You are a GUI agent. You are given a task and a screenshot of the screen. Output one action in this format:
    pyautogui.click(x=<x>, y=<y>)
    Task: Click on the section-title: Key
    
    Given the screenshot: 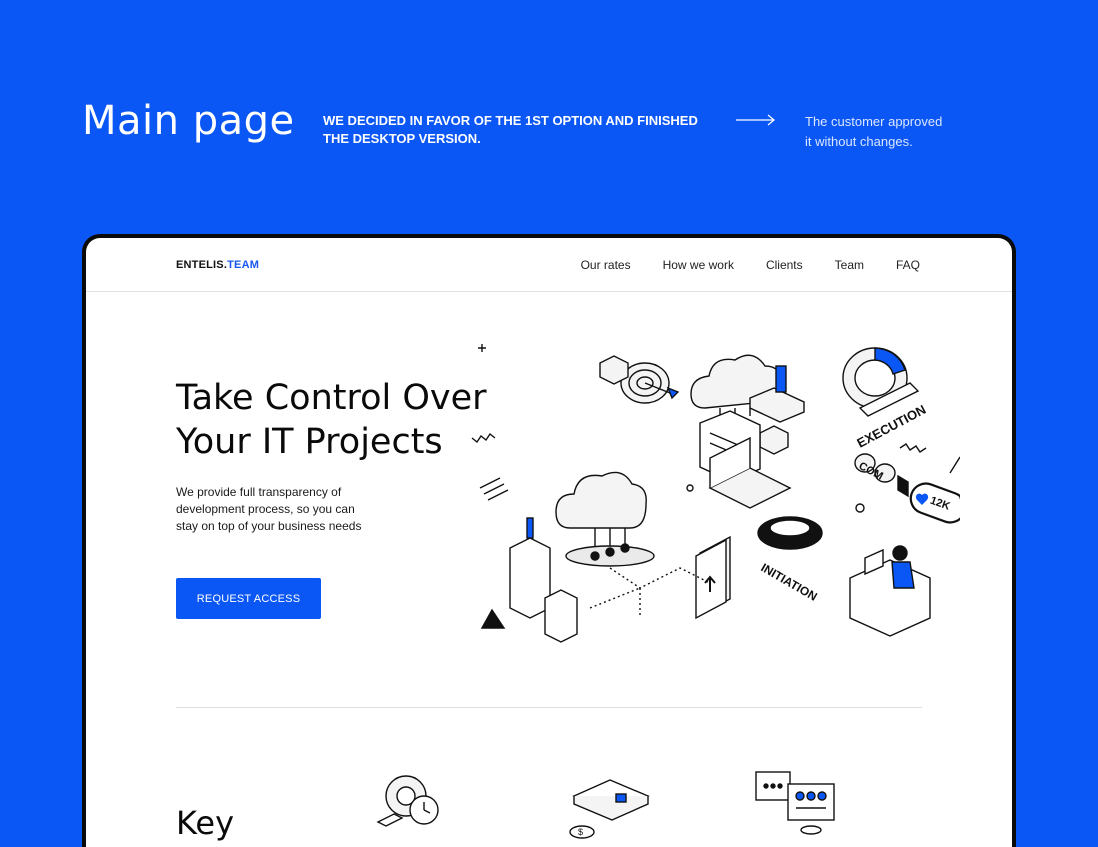 What is the action you would take?
    pyautogui.click(x=205, y=823)
    